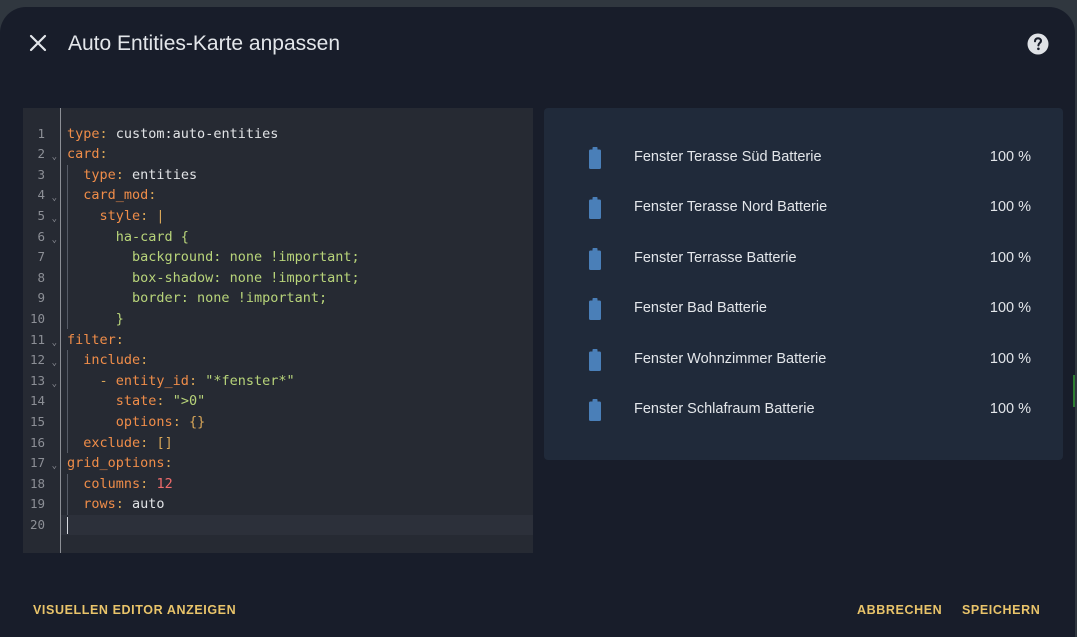  I want to click on line-number: 20, so click(41, 525).